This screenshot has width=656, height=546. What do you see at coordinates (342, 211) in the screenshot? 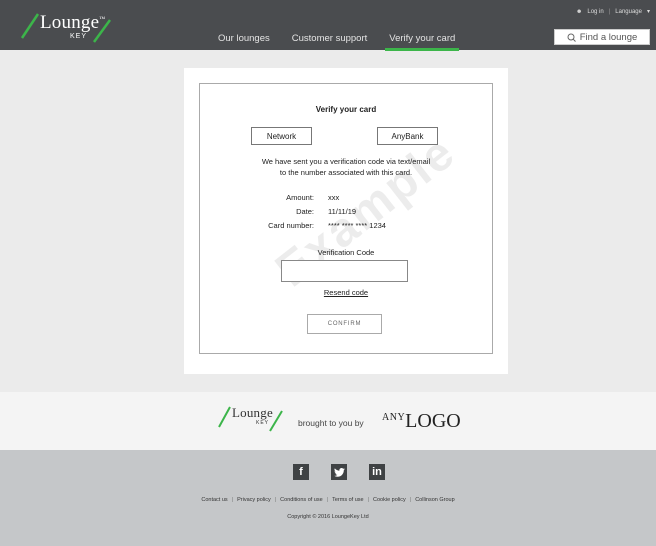
I see `date-value: 11/11/19` at bounding box center [342, 211].